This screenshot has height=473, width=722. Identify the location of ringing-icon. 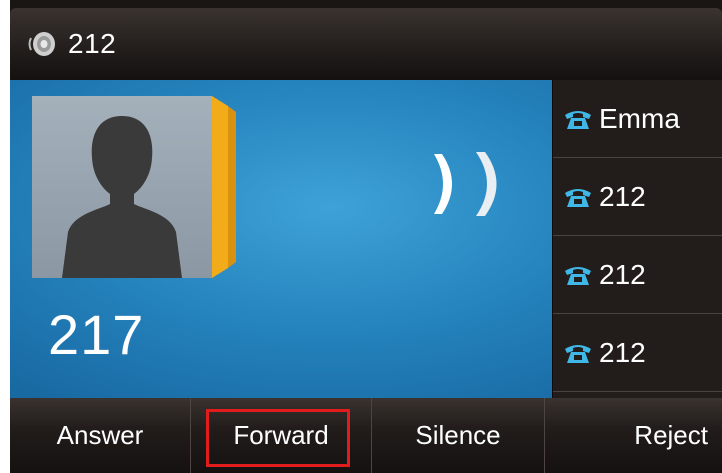
(464, 184).